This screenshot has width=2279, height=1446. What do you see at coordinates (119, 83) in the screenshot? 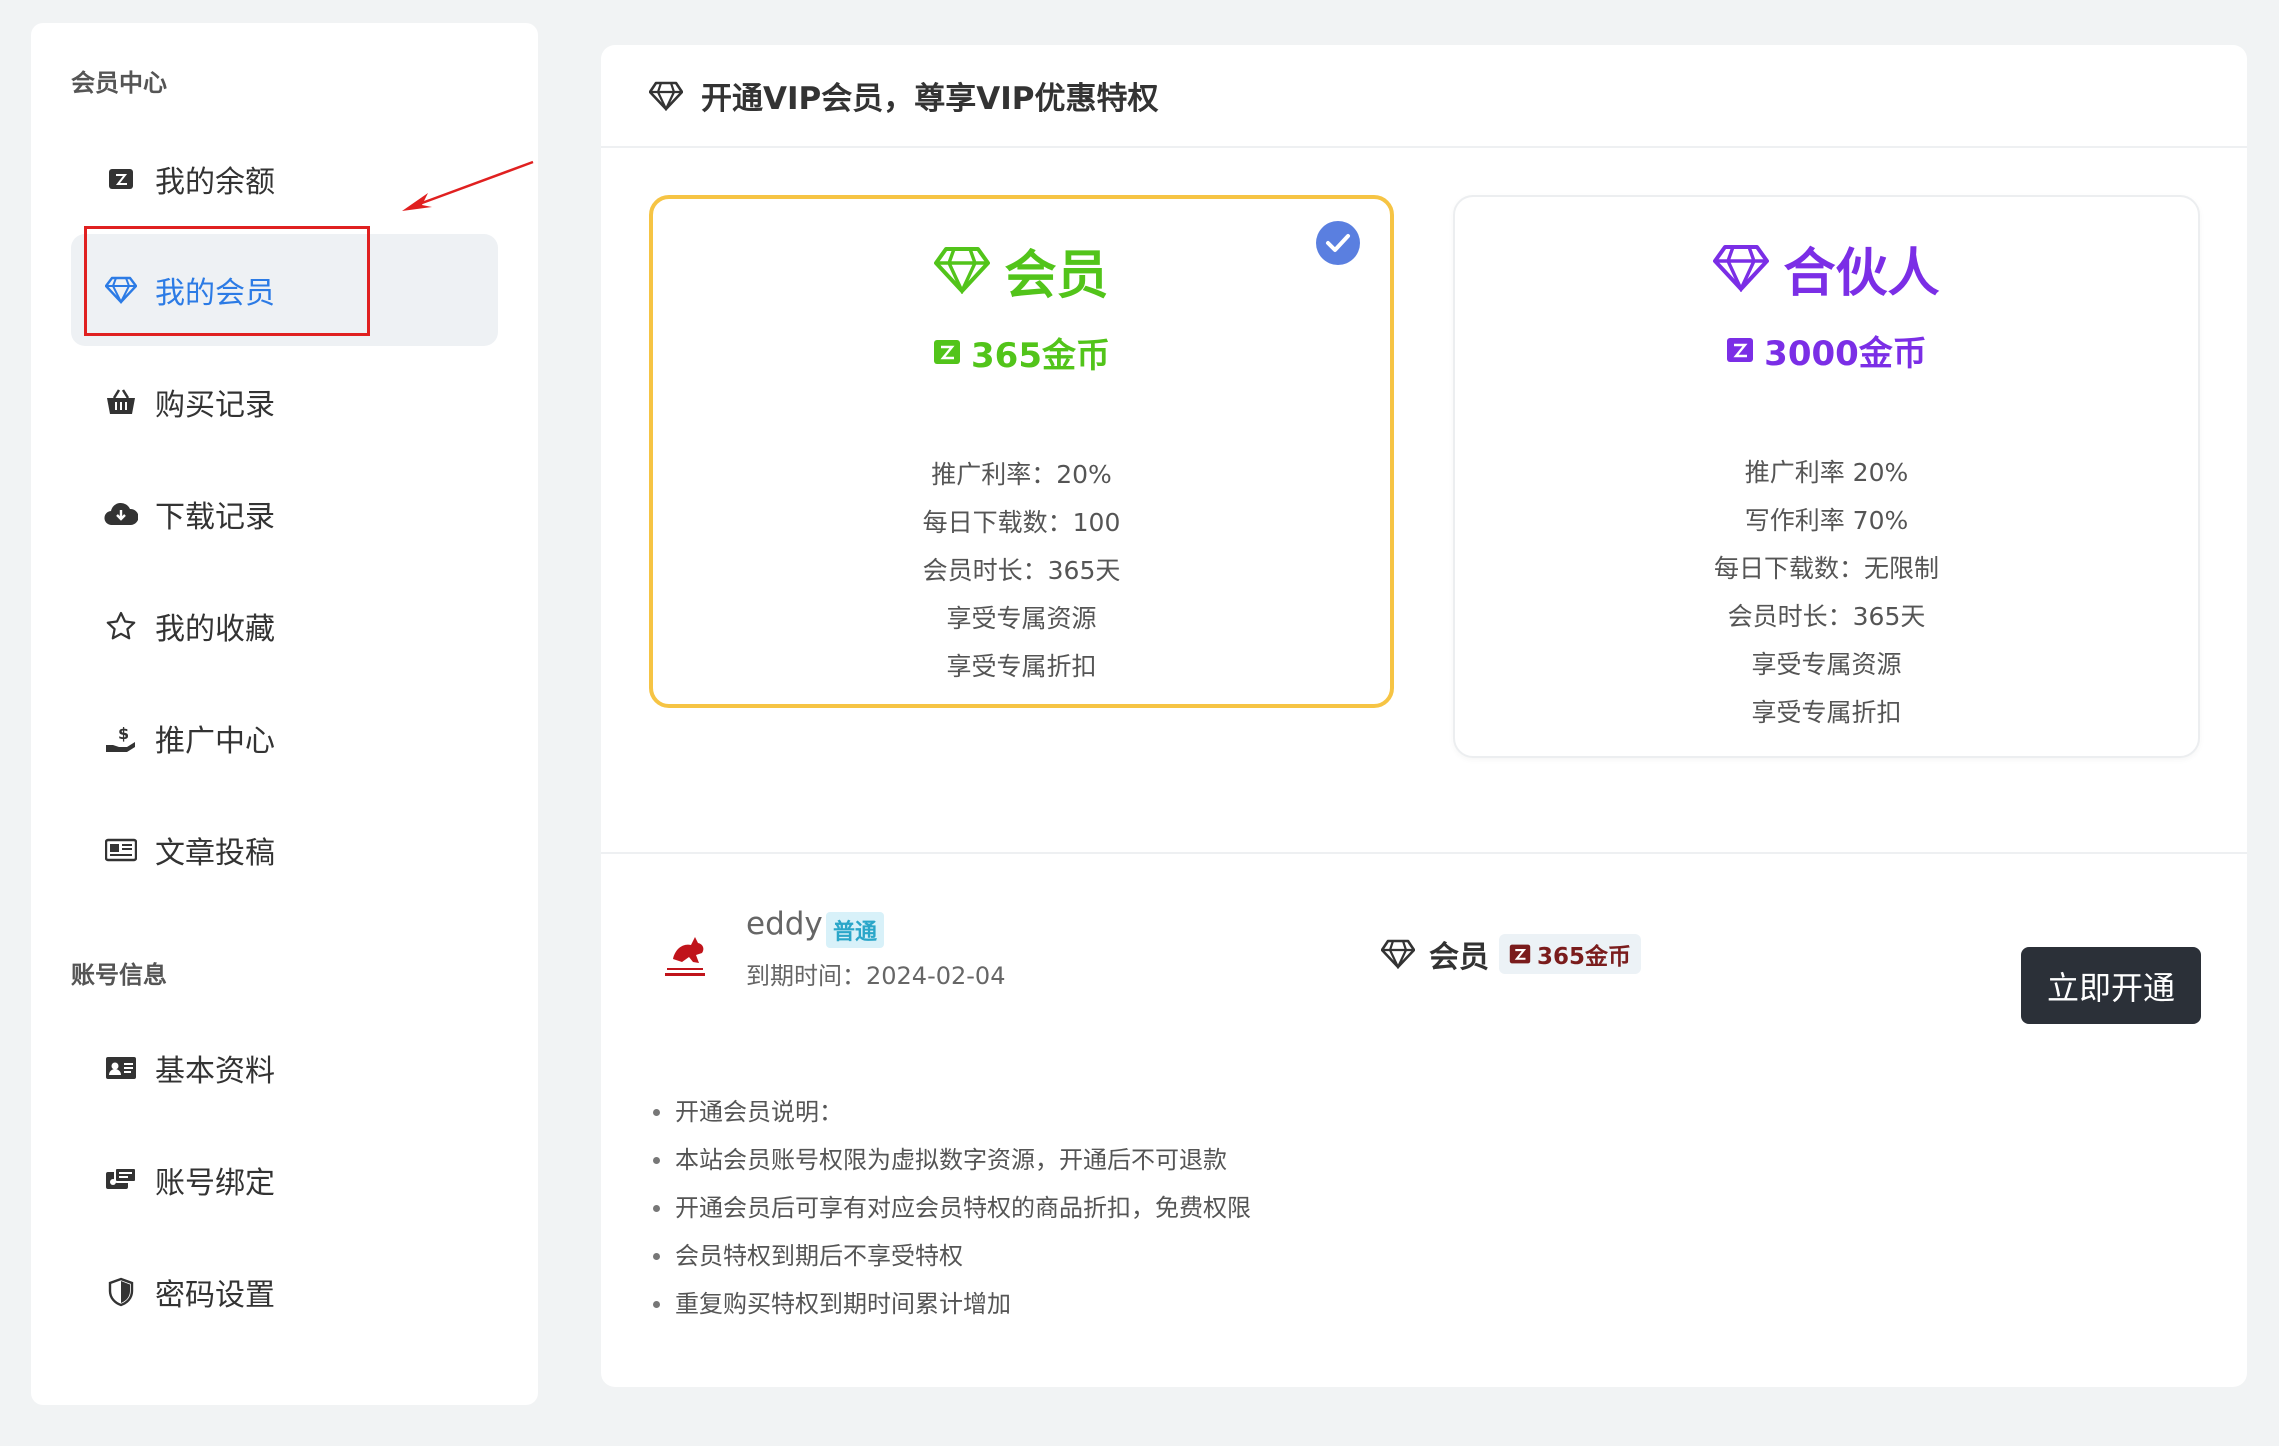
I see `section-title-member: 会员中心` at bounding box center [119, 83].